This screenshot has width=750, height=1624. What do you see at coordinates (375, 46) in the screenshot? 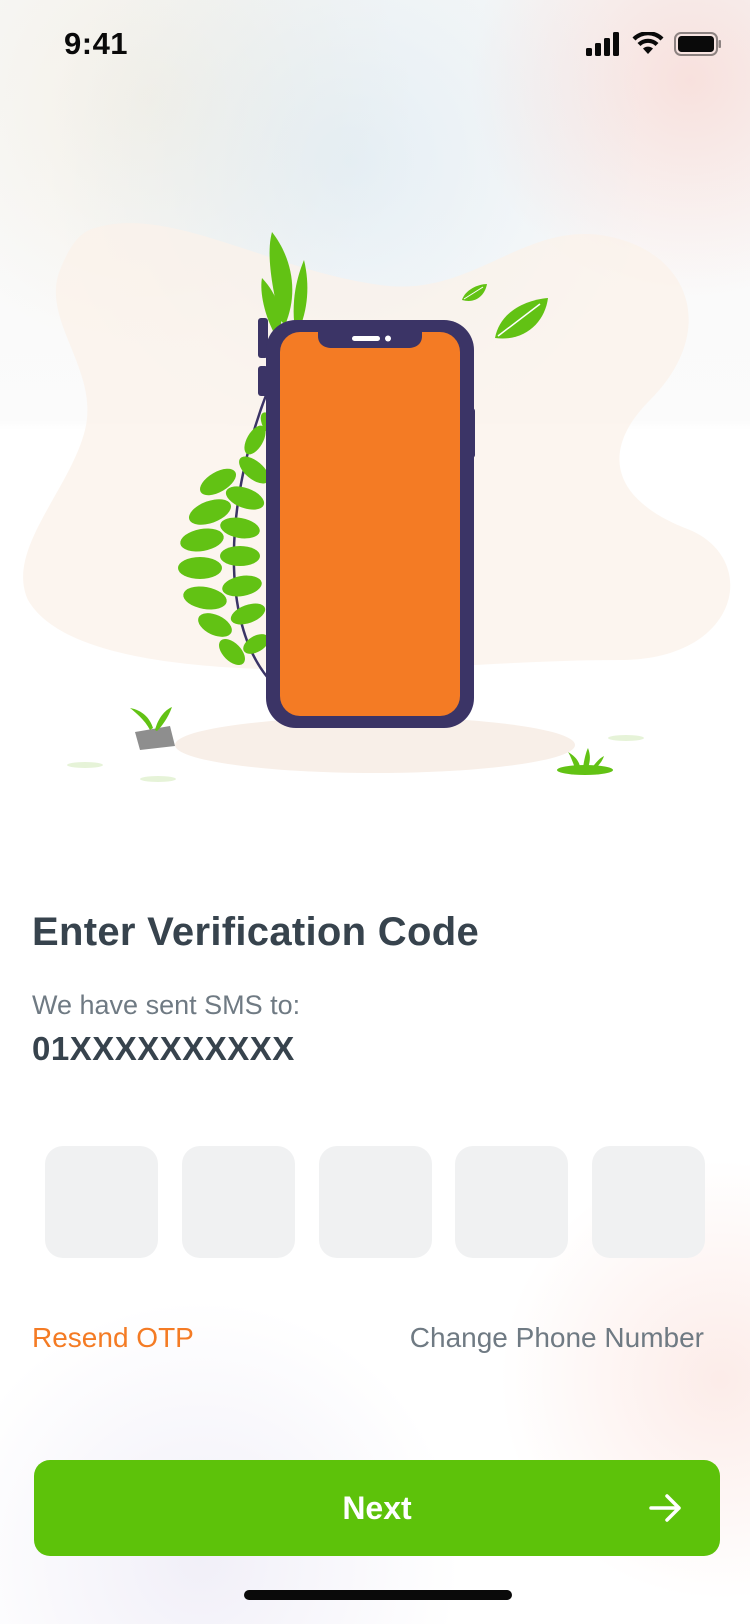
I see `status-bar: 9:41` at bounding box center [375, 46].